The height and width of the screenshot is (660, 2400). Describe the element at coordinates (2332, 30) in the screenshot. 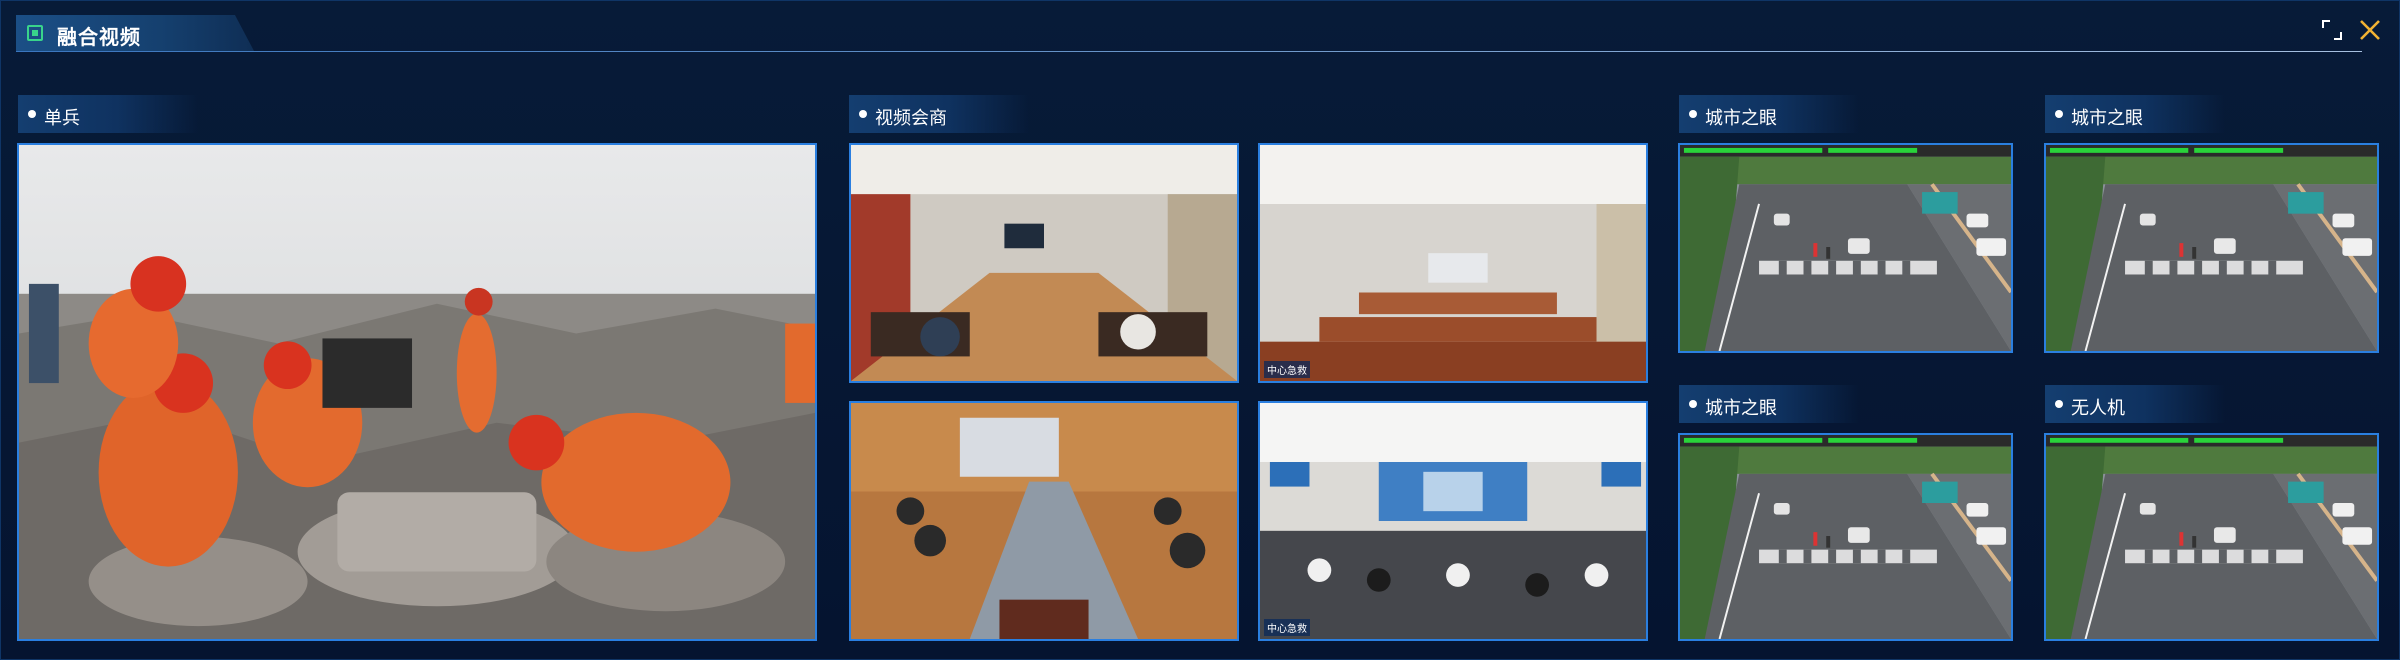

I see `expand-icon` at that location.